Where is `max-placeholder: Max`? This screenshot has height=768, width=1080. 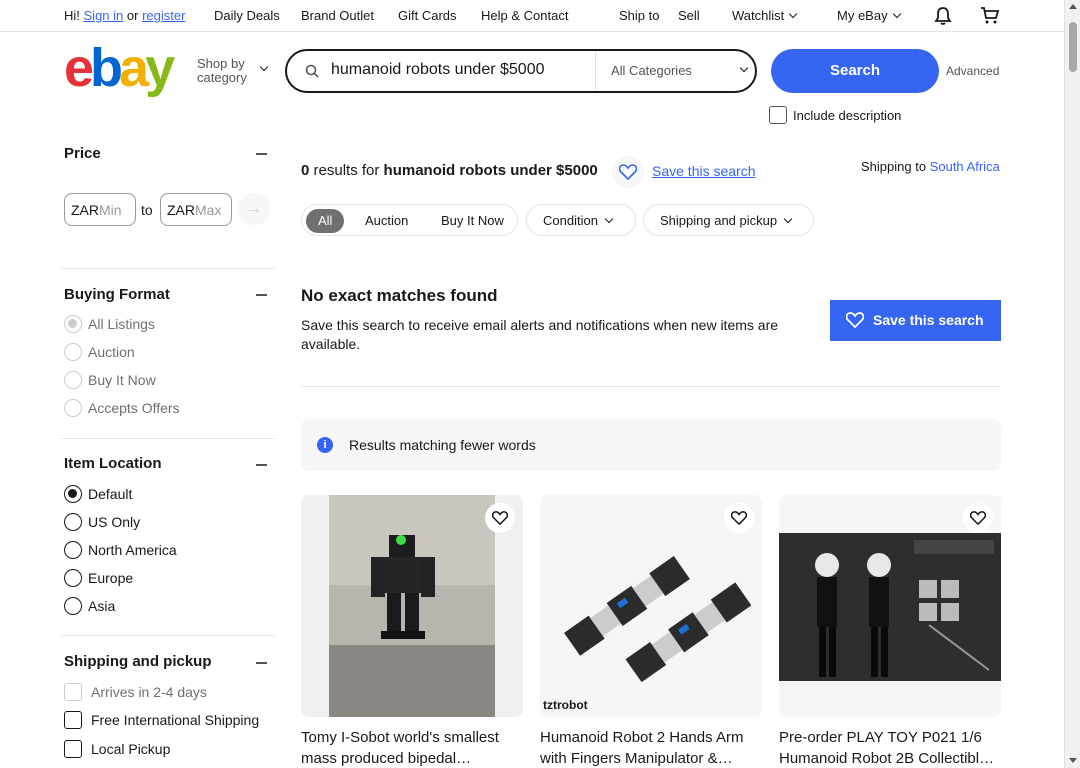
max-placeholder: Max is located at coordinates (208, 210).